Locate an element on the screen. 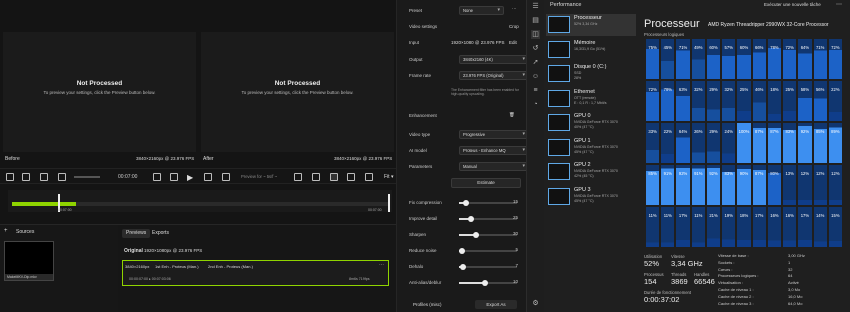 The width and height of the screenshot is (850, 312). perf-item: GPU 2 NVIDIA GeForce RTX 3070 42% (45 °C) is located at coordinates (591, 172).